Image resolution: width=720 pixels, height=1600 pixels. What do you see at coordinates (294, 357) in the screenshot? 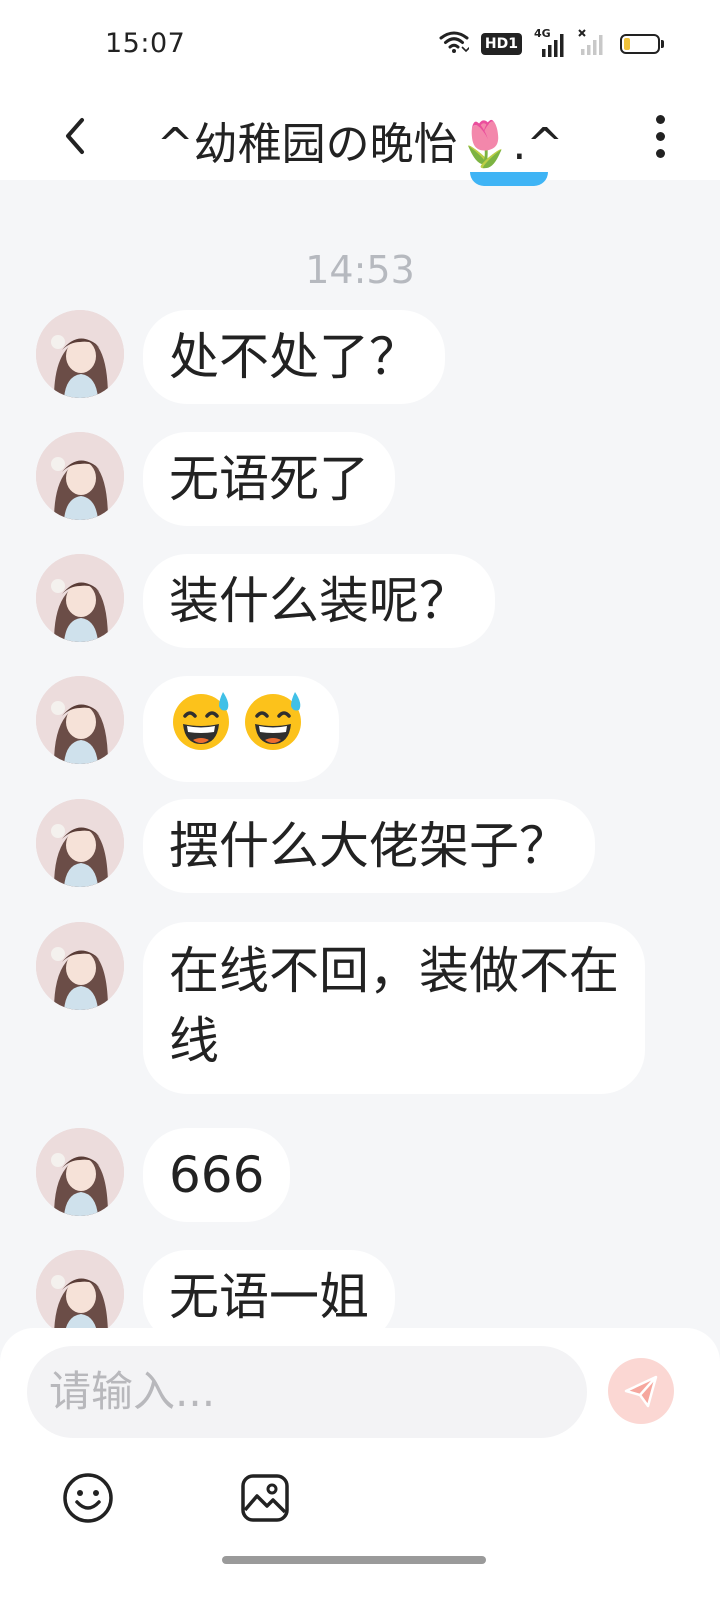
I see `message-bubble: 处不处了？` at bounding box center [294, 357].